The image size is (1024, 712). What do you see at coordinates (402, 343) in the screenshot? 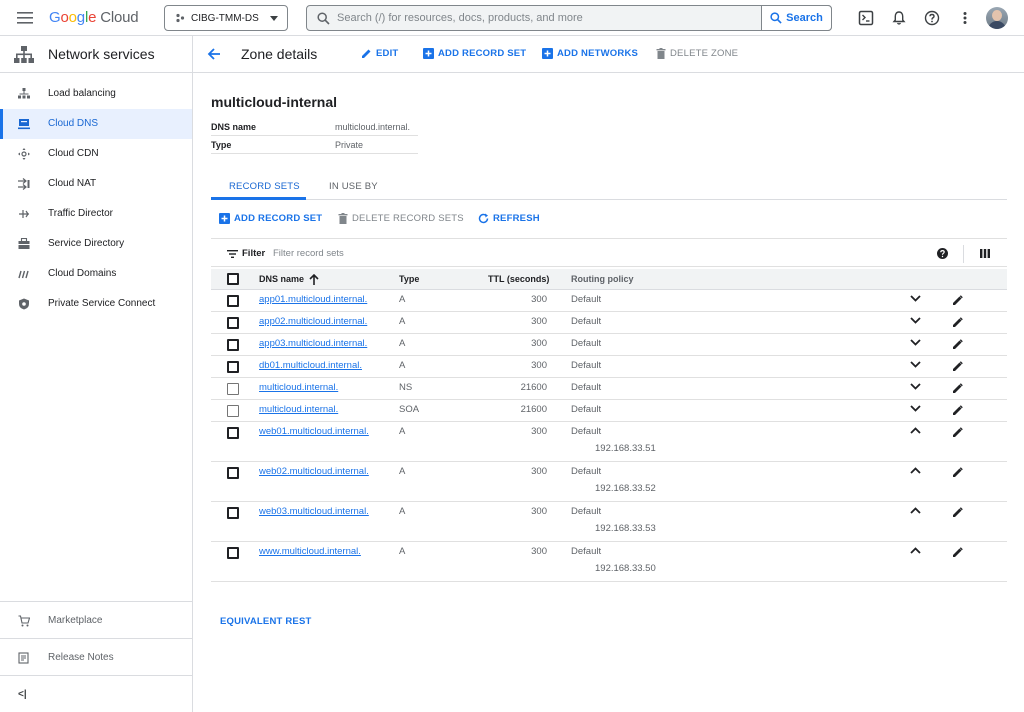
I see `record-type: A` at bounding box center [402, 343].